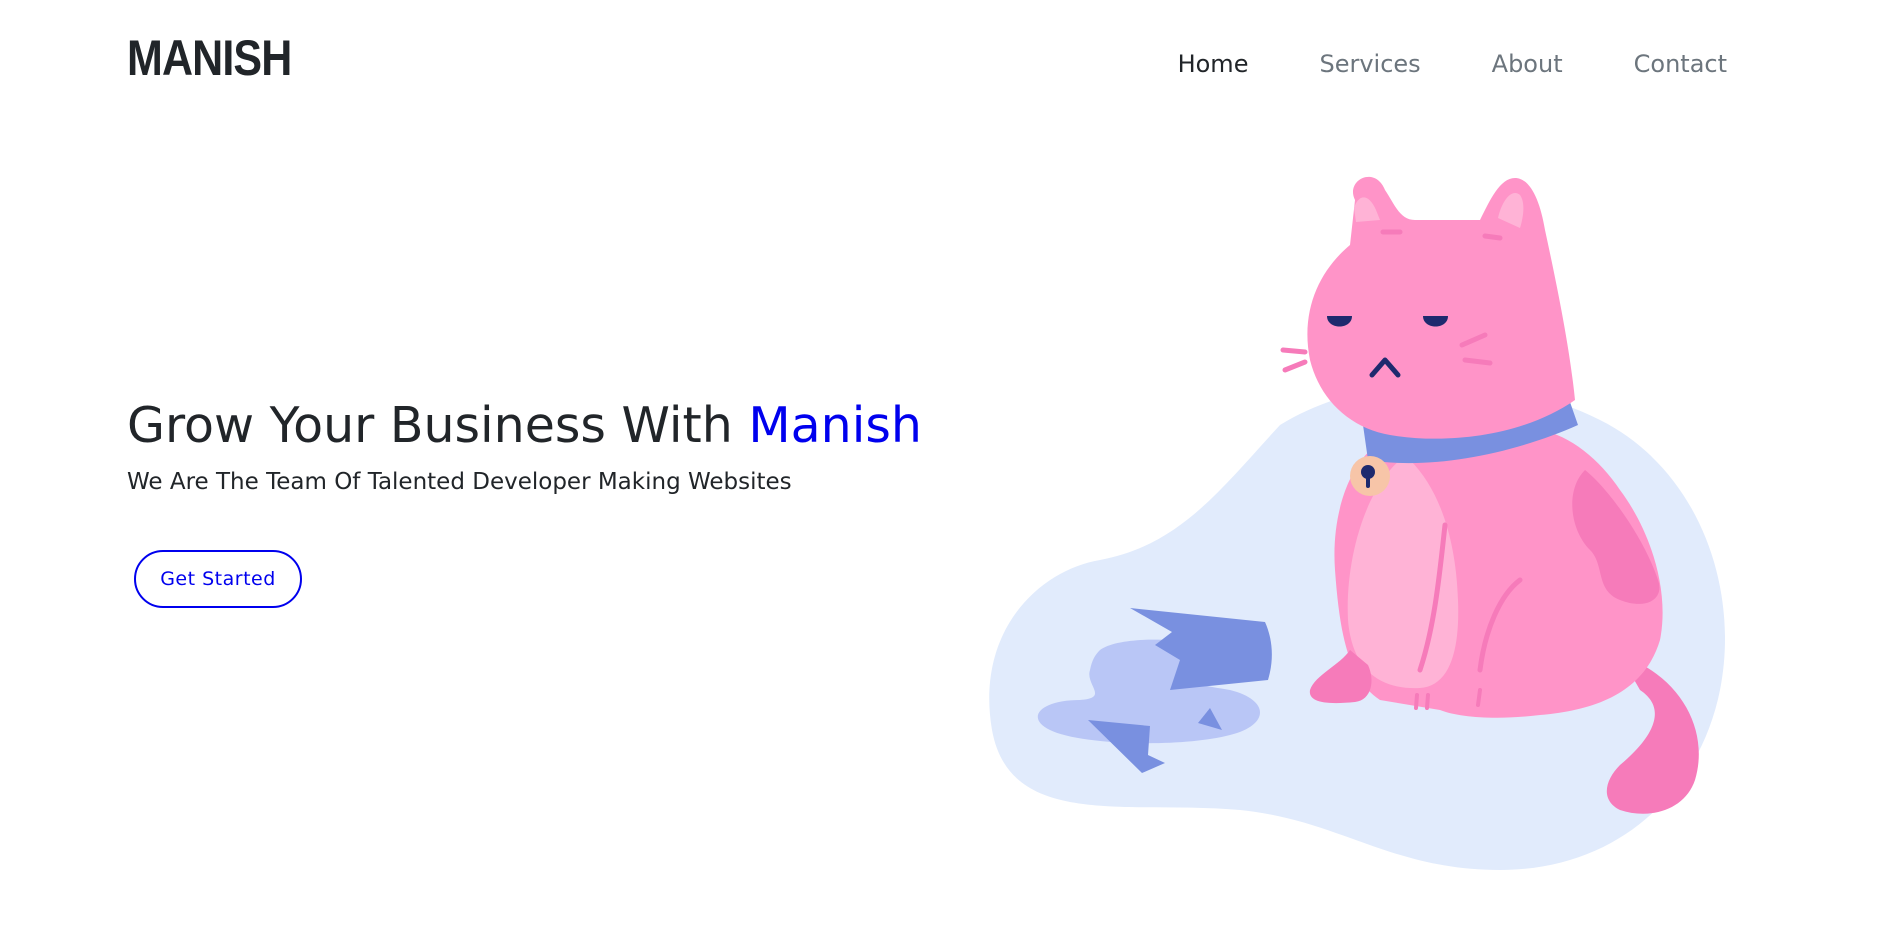  Describe the element at coordinates (1680, 64) in the screenshot. I see `nav-link-contact: Contact` at that location.